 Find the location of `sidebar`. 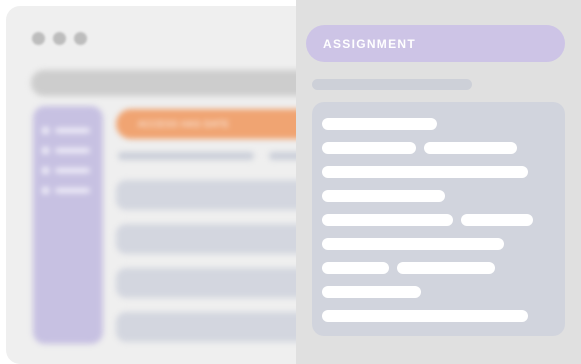

sidebar is located at coordinates (68, 225).